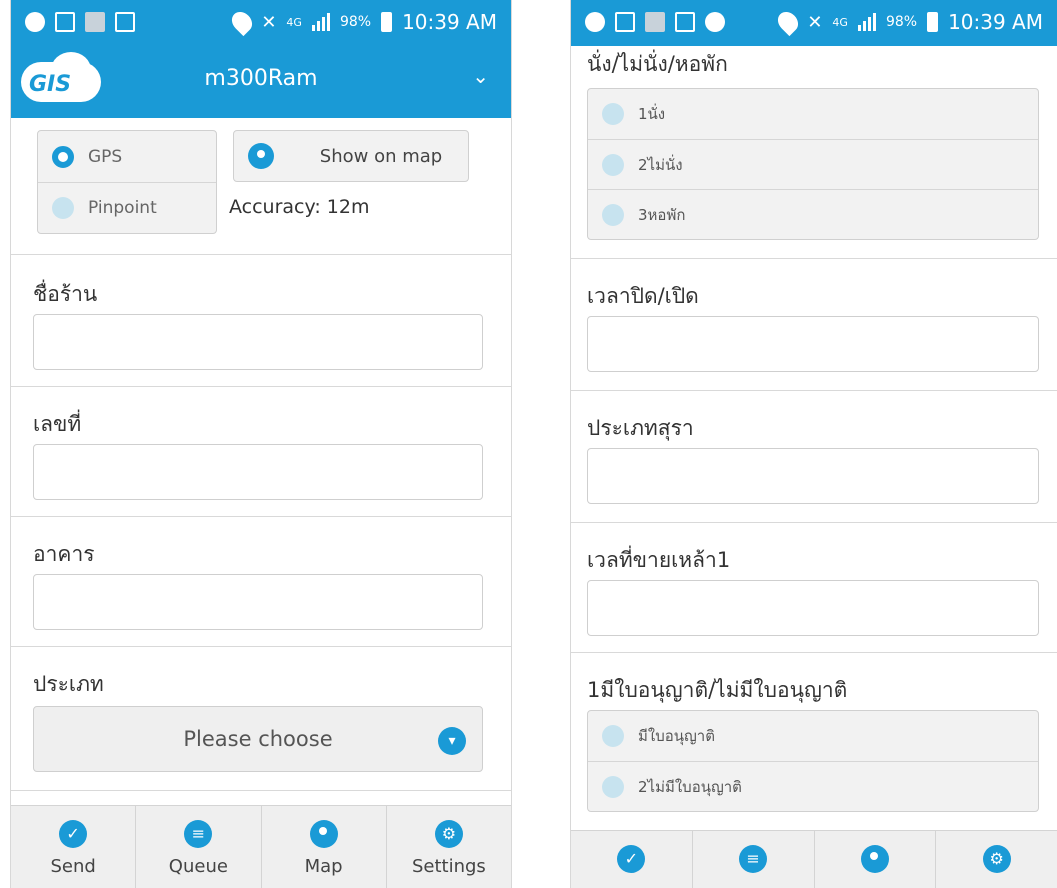 The height and width of the screenshot is (888, 1057). What do you see at coordinates (652, 114) in the screenshot?
I see `option-label: 1นั่ง` at bounding box center [652, 114].